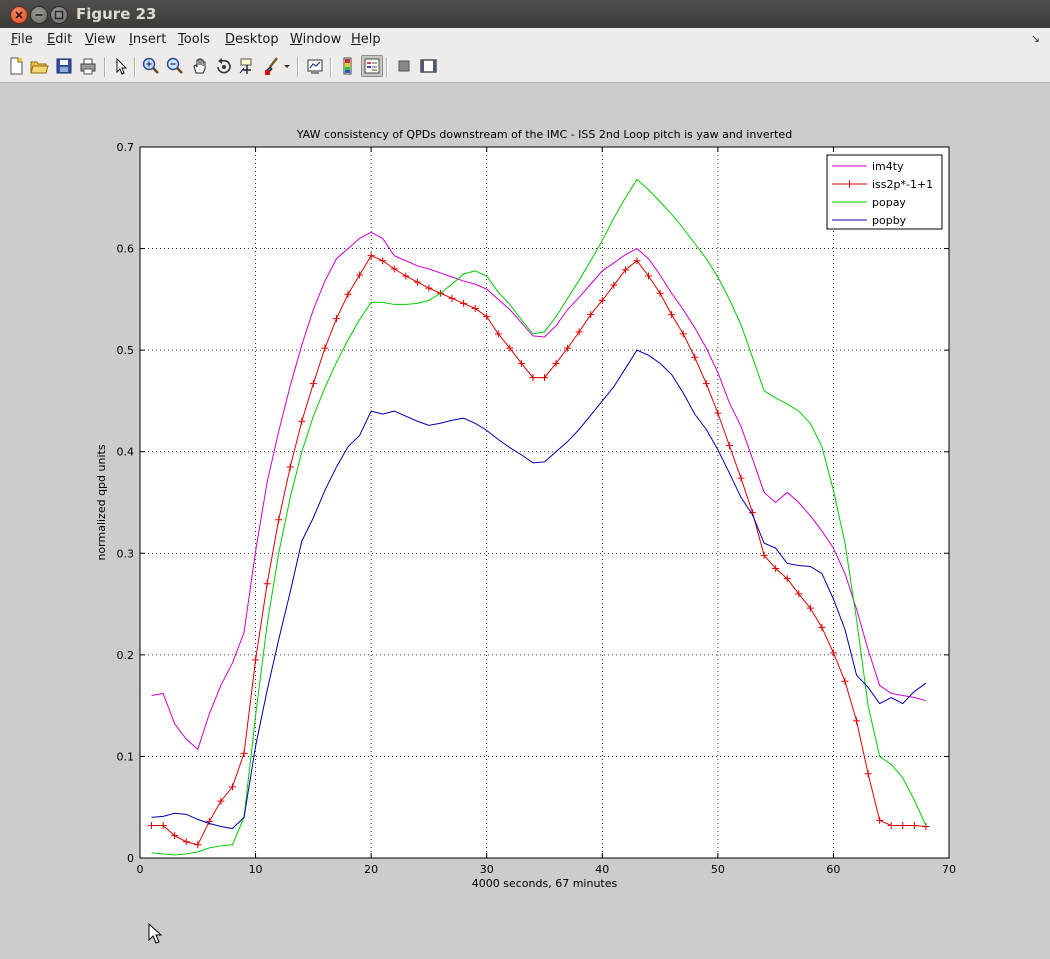 This screenshot has width=1050, height=959. What do you see at coordinates (949, 869) in the screenshot?
I see `x-tick-label: 70` at bounding box center [949, 869].